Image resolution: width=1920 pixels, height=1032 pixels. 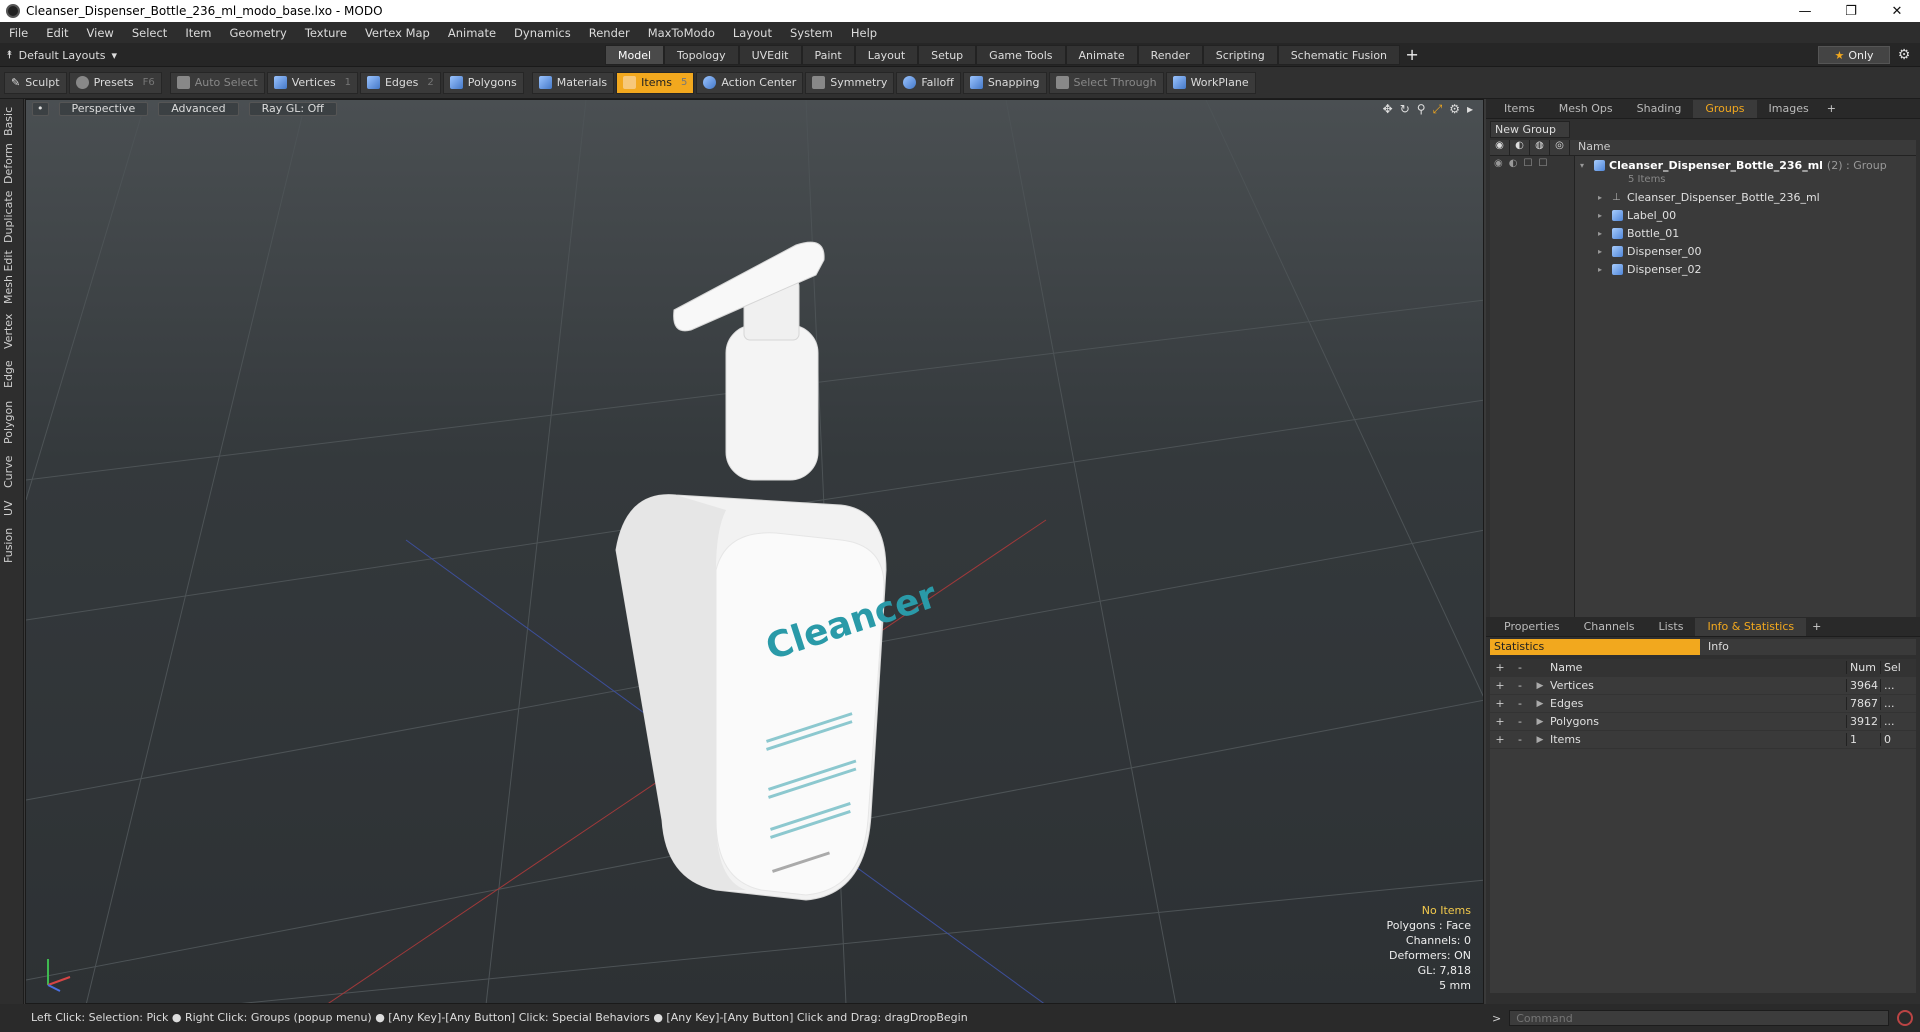 I want to click on tab-curve: Curve, so click(x=12, y=472).